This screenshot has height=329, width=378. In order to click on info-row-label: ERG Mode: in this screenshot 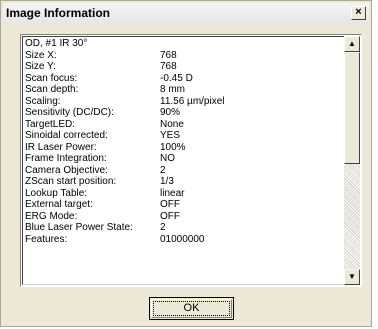, I will do `click(51, 216)`.